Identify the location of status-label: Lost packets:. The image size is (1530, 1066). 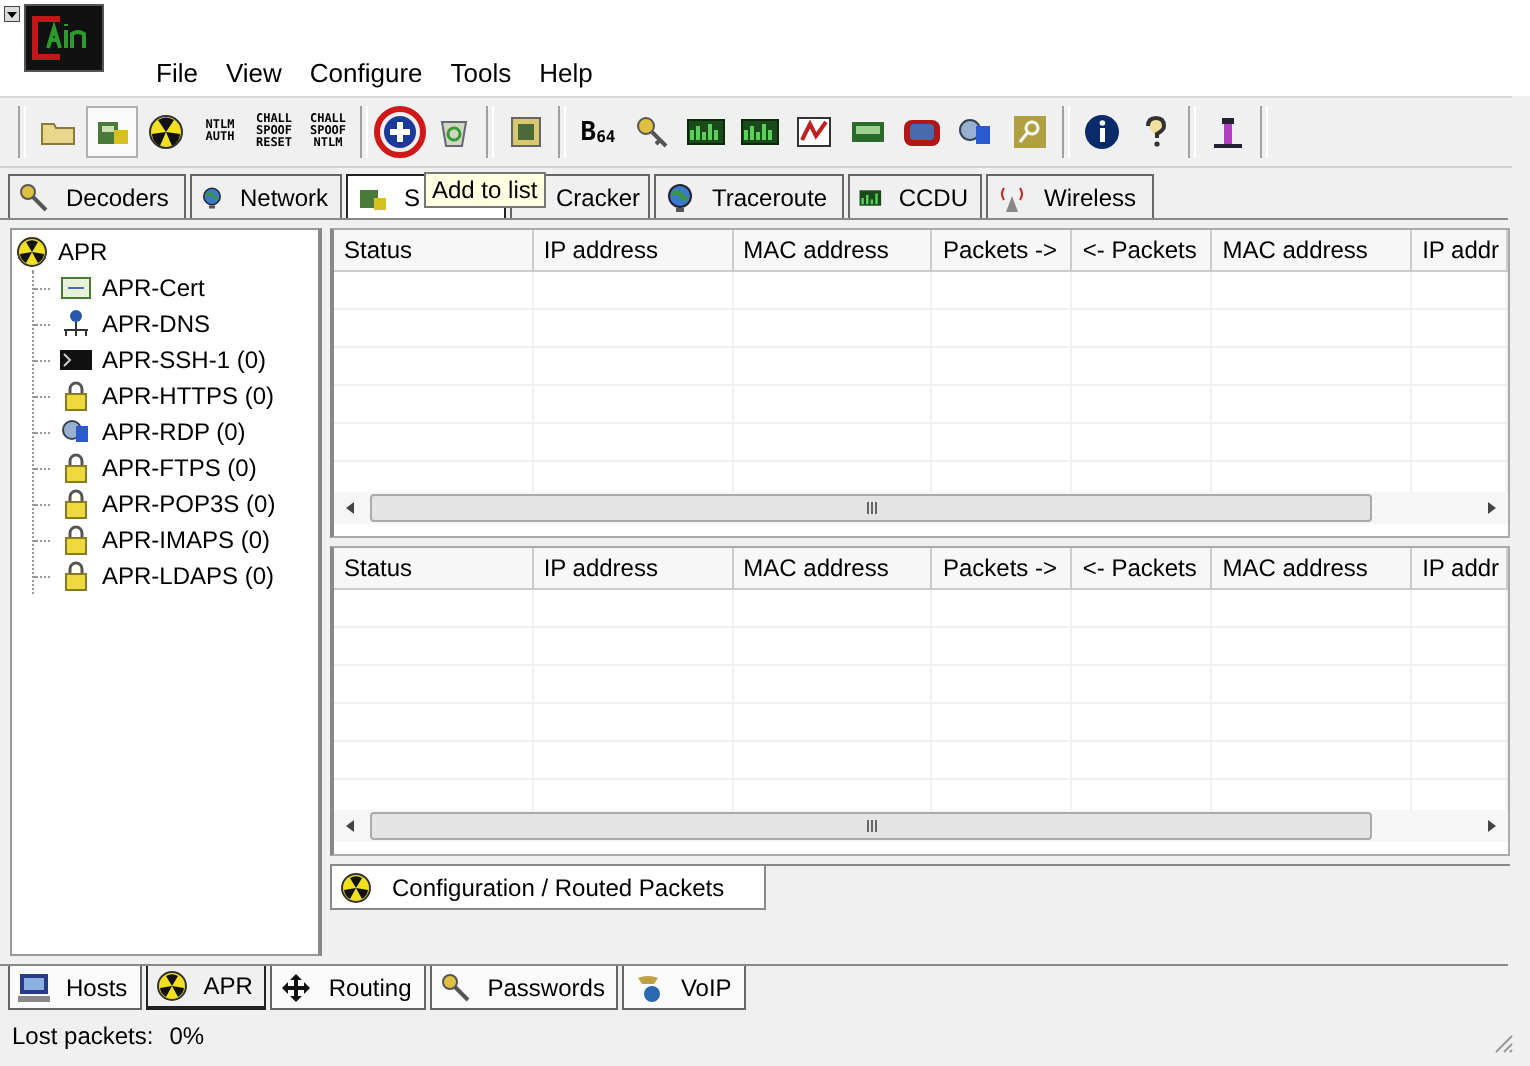
(83, 1036).